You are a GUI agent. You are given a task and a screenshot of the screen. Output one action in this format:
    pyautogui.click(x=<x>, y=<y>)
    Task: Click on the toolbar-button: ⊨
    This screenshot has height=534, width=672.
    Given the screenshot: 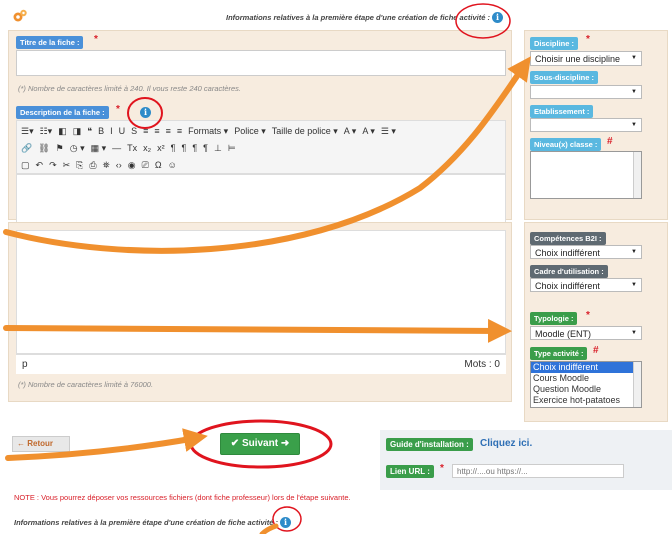 What is the action you would take?
    pyautogui.click(x=232, y=148)
    